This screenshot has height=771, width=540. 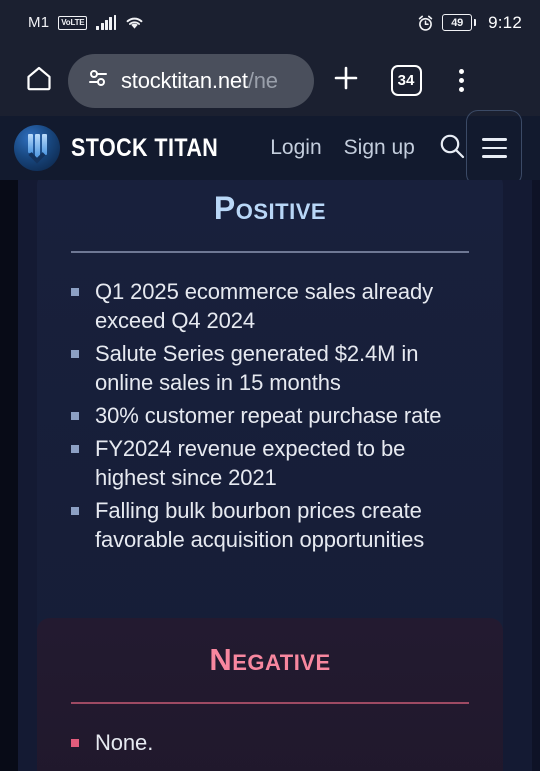 I want to click on battery-indicator: 49, so click(x=459, y=22).